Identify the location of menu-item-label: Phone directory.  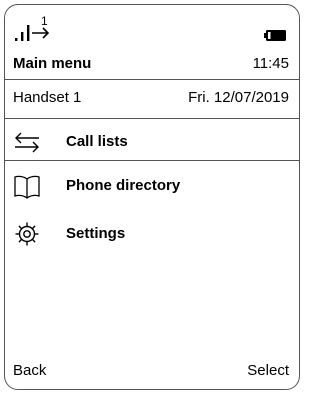
(123, 185).